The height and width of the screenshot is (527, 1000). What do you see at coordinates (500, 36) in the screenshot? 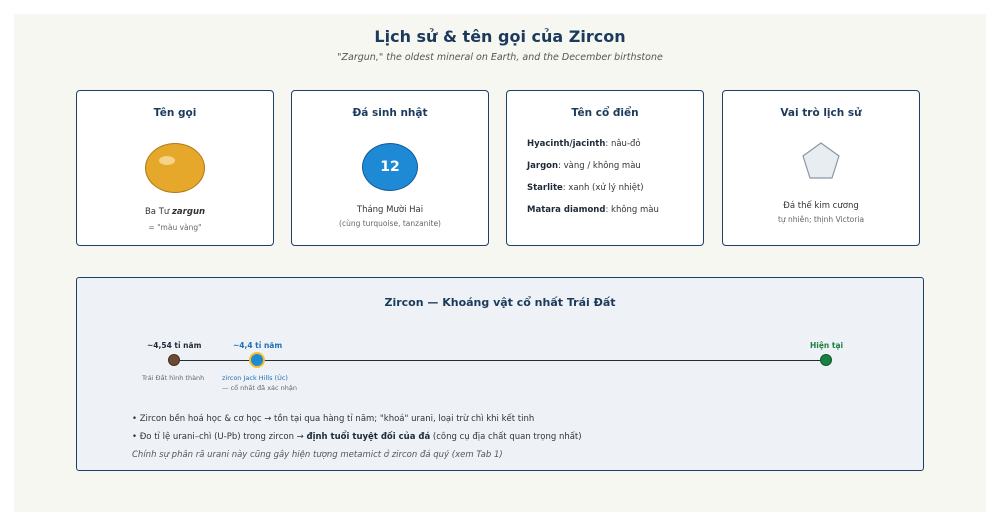
I see `page-title: Lịch sử & tên gọi của Zircon` at bounding box center [500, 36].